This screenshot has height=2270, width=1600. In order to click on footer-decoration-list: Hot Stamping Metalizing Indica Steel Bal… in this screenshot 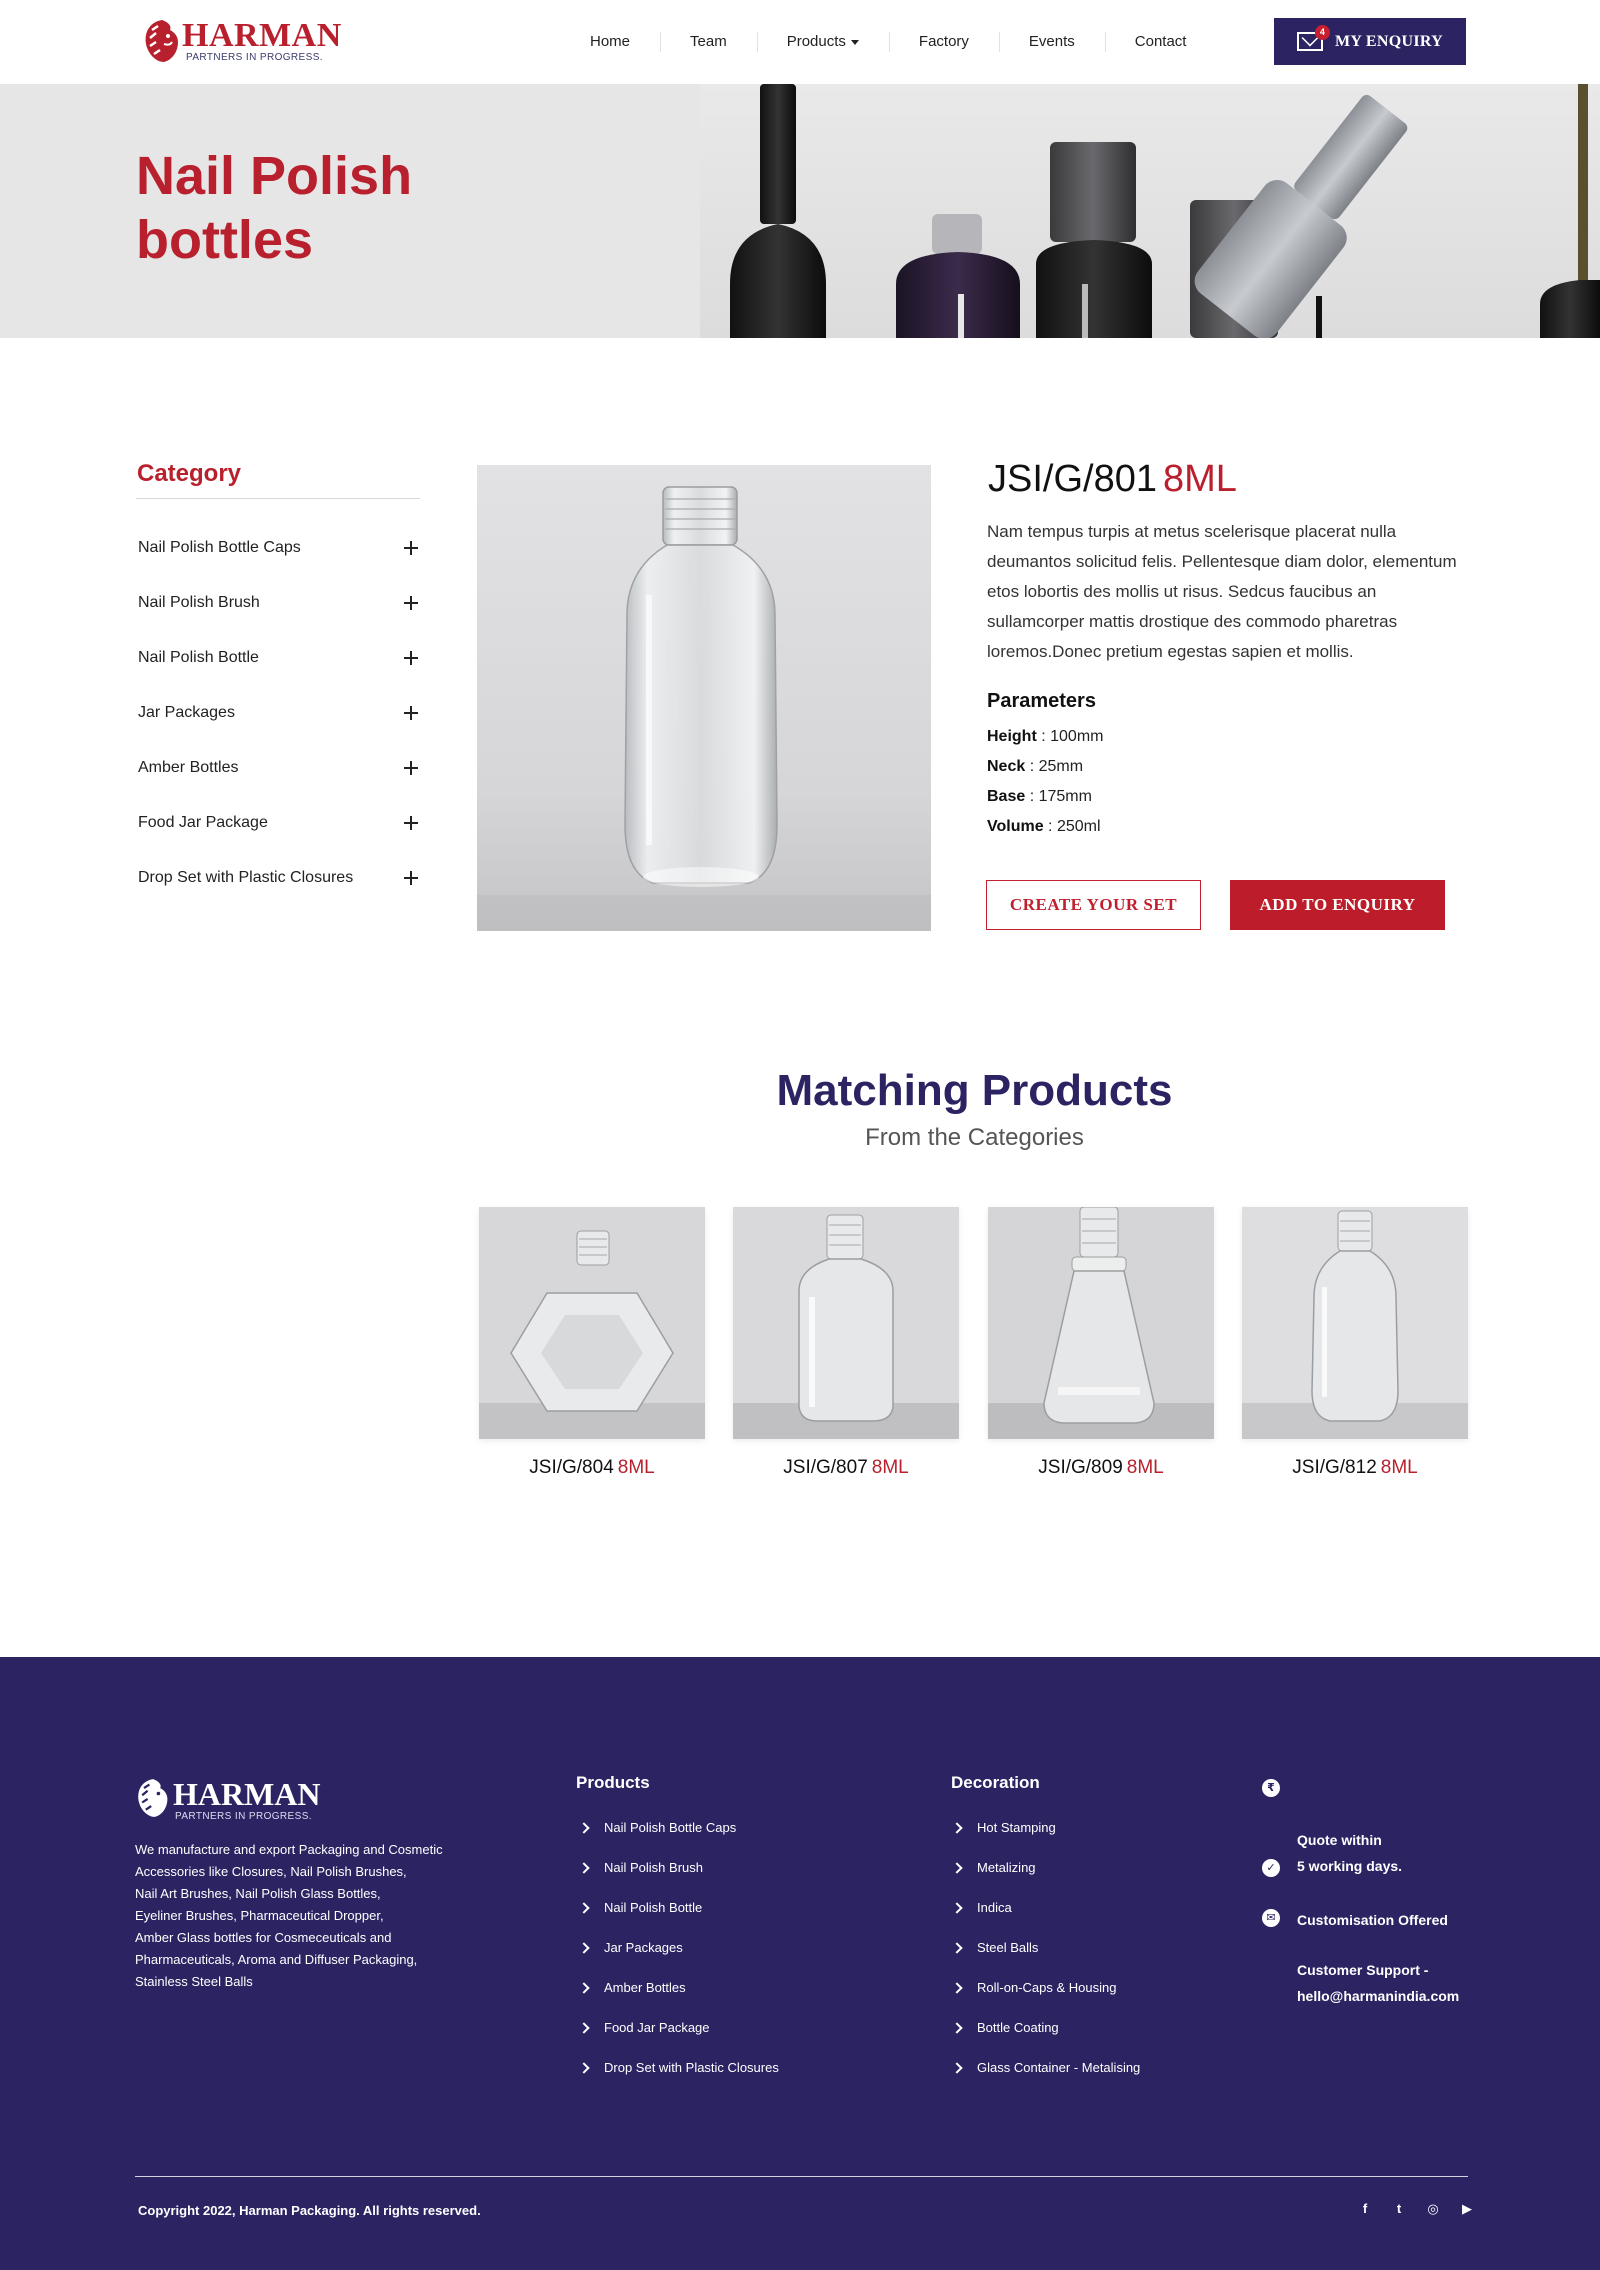, I will do `click(1045, 1960)`.